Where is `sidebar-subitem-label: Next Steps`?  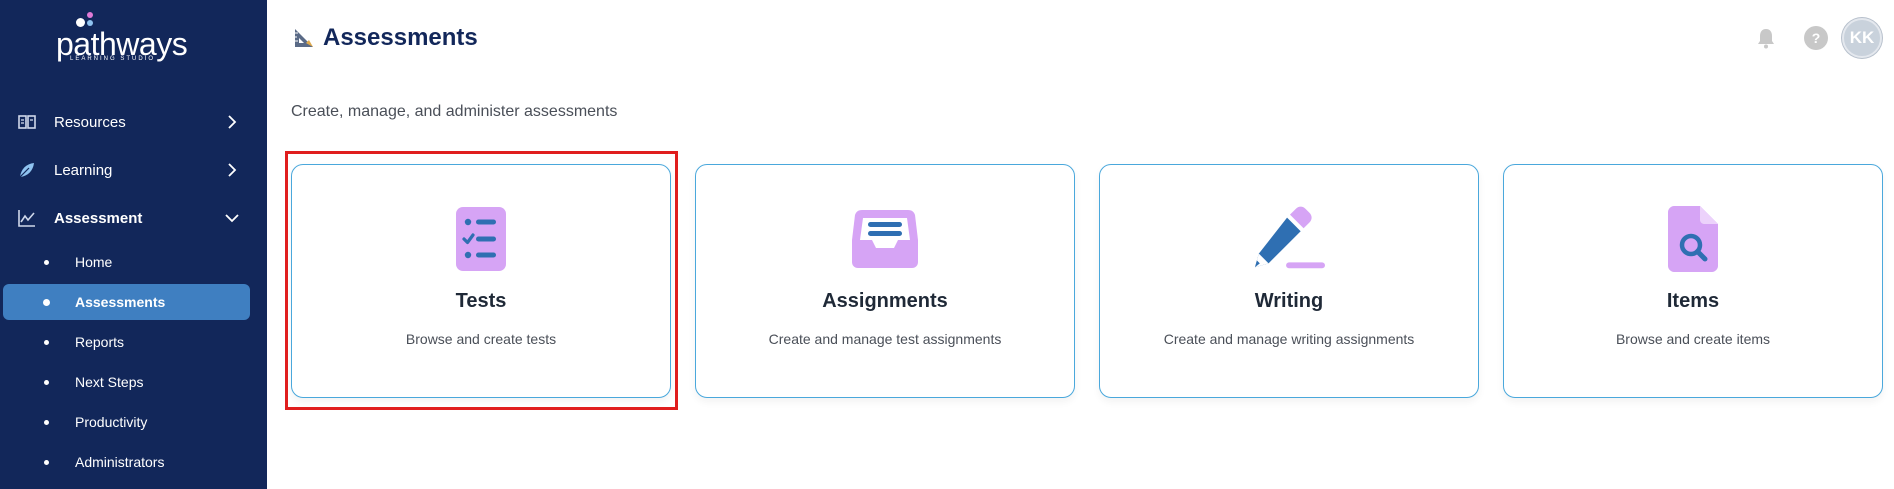
sidebar-subitem-label: Next Steps is located at coordinates (109, 382).